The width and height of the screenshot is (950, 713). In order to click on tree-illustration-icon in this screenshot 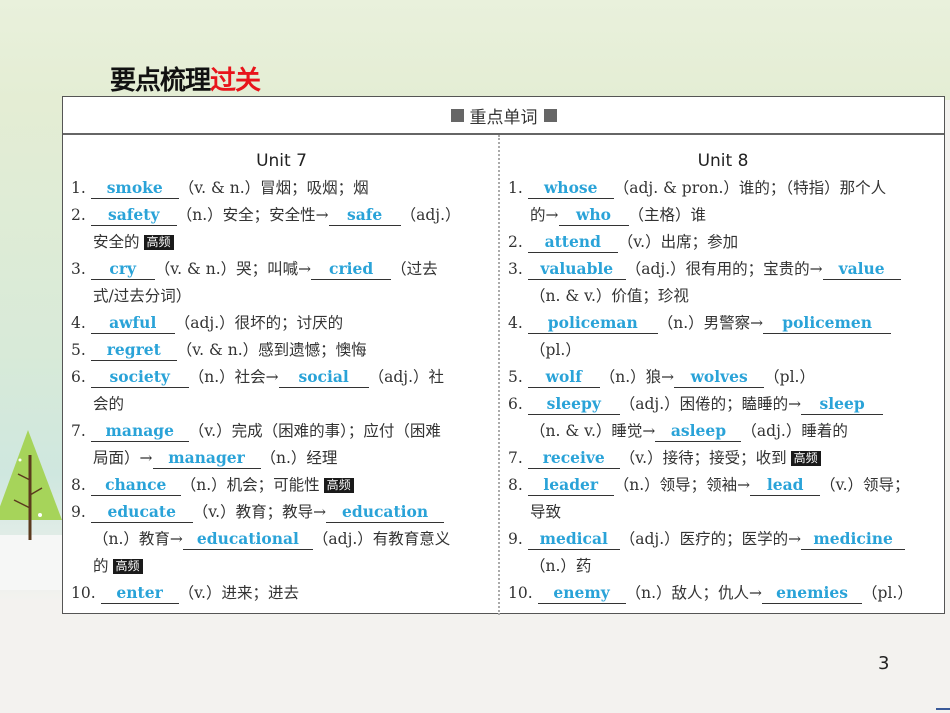, I will do `click(31, 510)`.